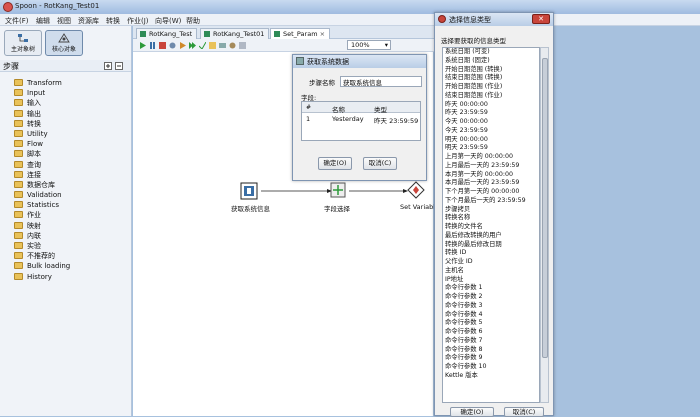 This screenshot has width=700, height=417. I want to click on scrollbar-thumb, so click(545, 208).